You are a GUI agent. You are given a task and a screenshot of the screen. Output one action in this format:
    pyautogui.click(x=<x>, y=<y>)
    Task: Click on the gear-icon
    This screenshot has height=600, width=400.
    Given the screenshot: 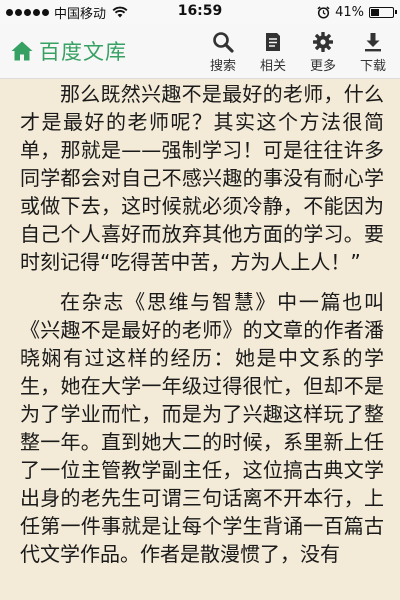 What is the action you would take?
    pyautogui.click(x=323, y=42)
    